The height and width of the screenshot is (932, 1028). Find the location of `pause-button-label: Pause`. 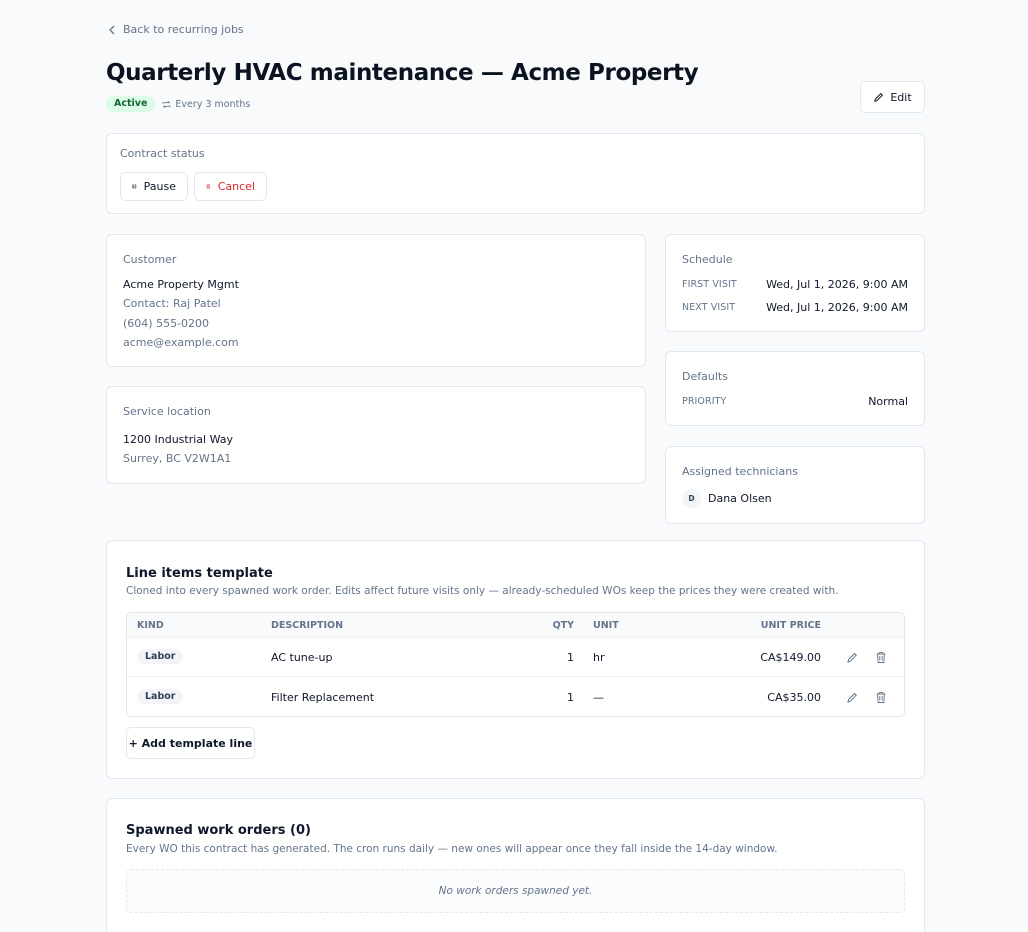

pause-button-label: Pause is located at coordinates (159, 186).